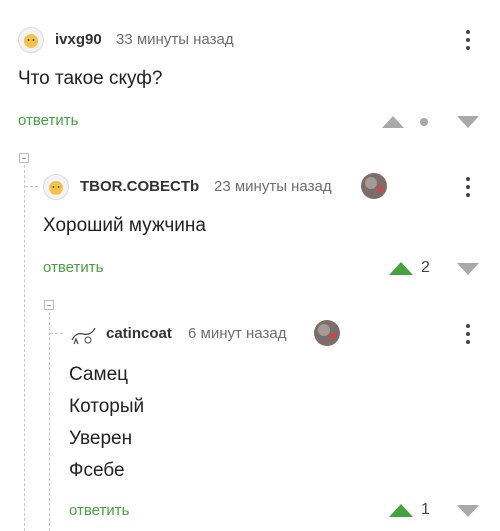 This screenshot has width=500, height=531. I want to click on rating-indicator, so click(424, 122).